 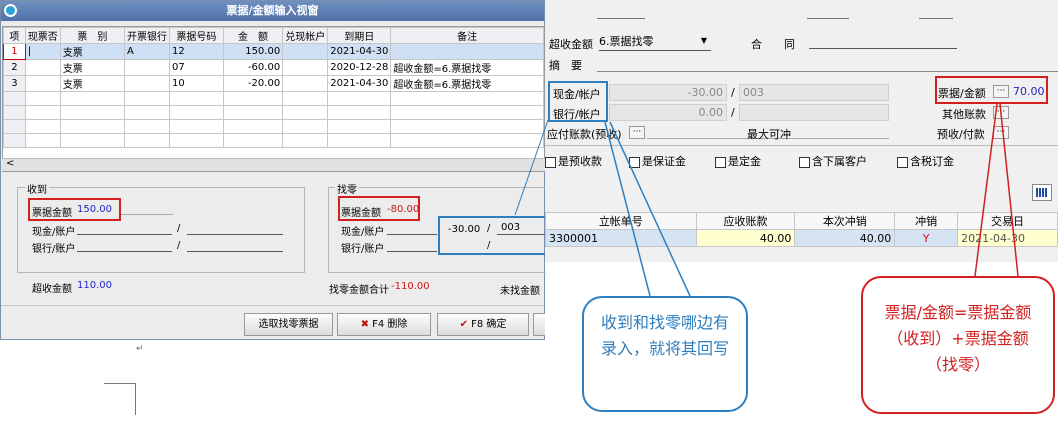 What do you see at coordinates (531, 167) in the screenshot?
I see `blue-link-line` at bounding box center [531, 167].